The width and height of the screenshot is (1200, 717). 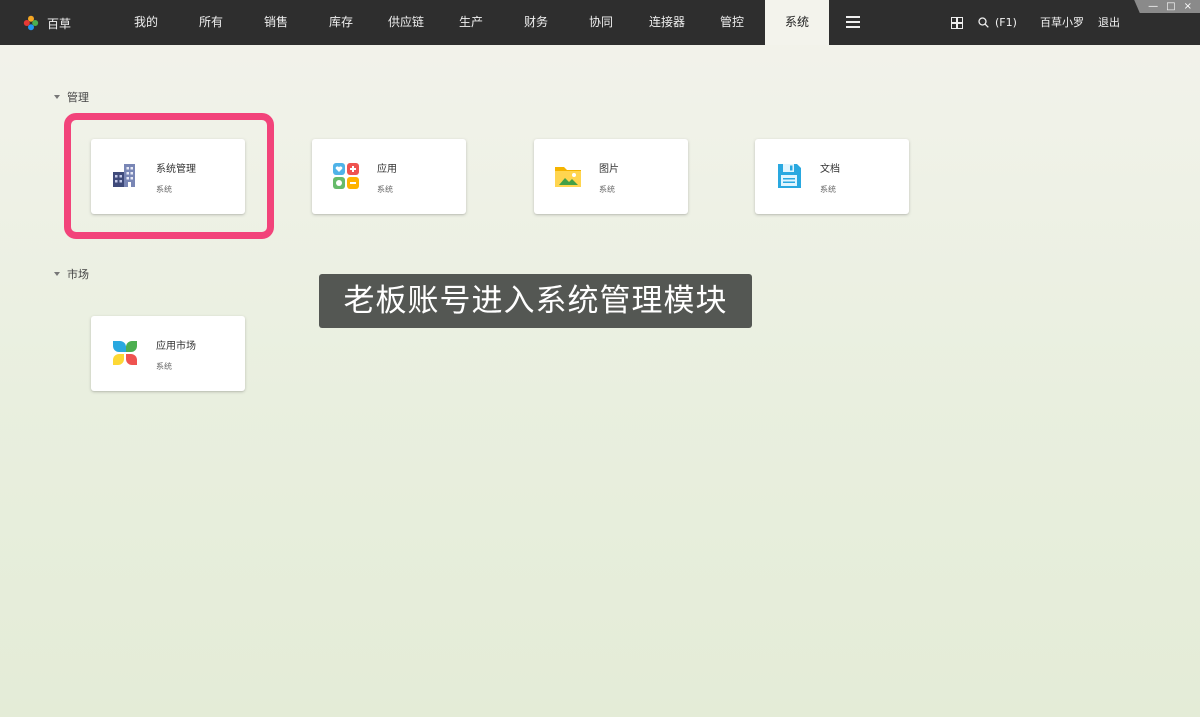 What do you see at coordinates (830, 169) in the screenshot?
I see `card-title: 文档` at bounding box center [830, 169].